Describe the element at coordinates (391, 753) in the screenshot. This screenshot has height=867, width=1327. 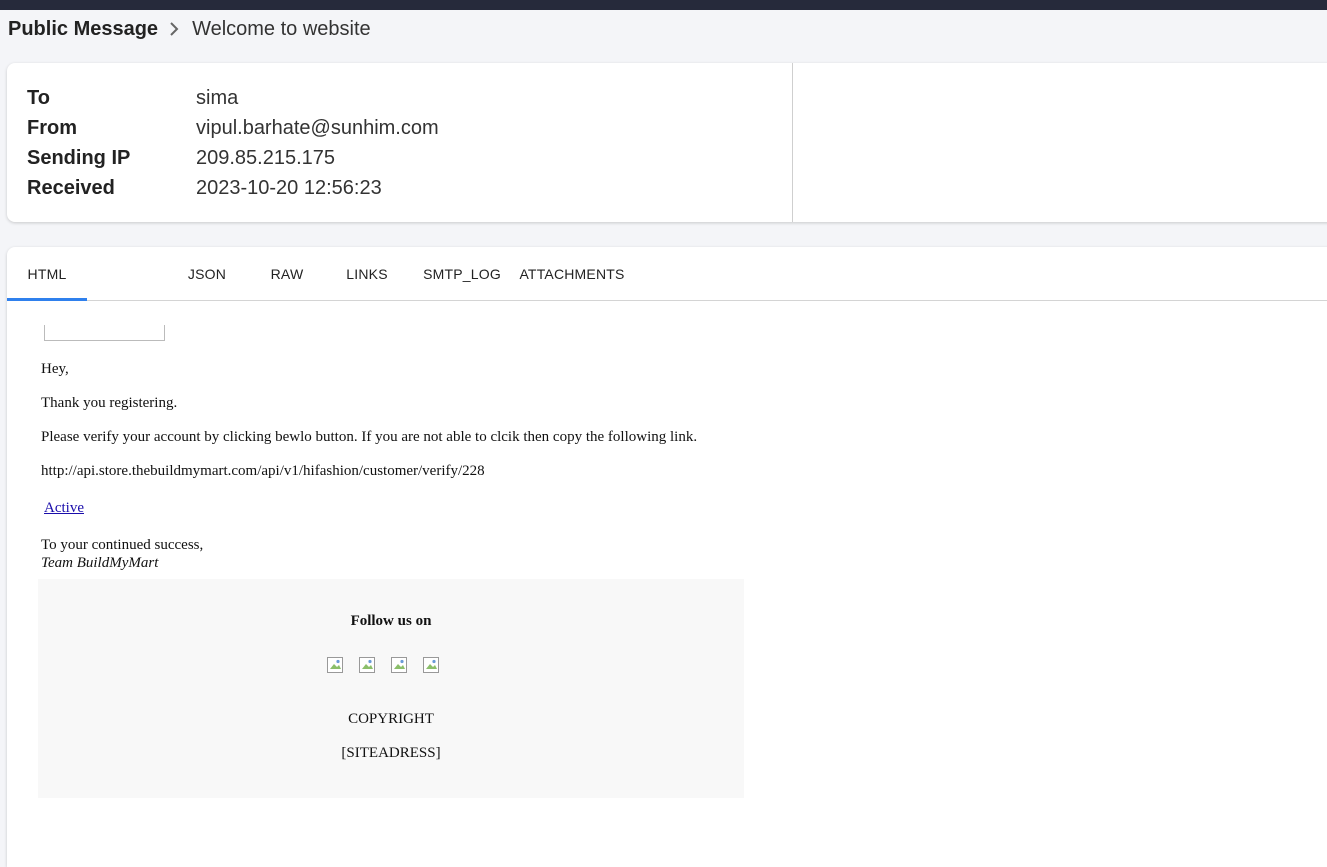
I see `site-address-text: [SITEADRESS]` at that location.